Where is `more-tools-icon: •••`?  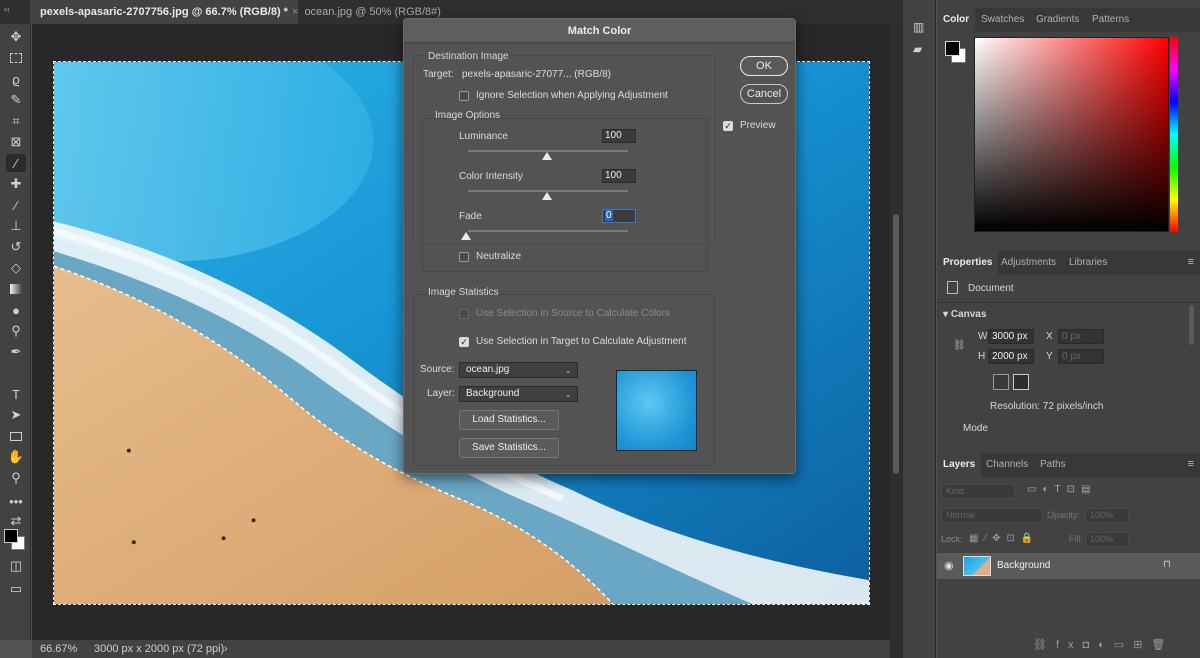
more-tools-icon: ••• is located at coordinates (16, 501).